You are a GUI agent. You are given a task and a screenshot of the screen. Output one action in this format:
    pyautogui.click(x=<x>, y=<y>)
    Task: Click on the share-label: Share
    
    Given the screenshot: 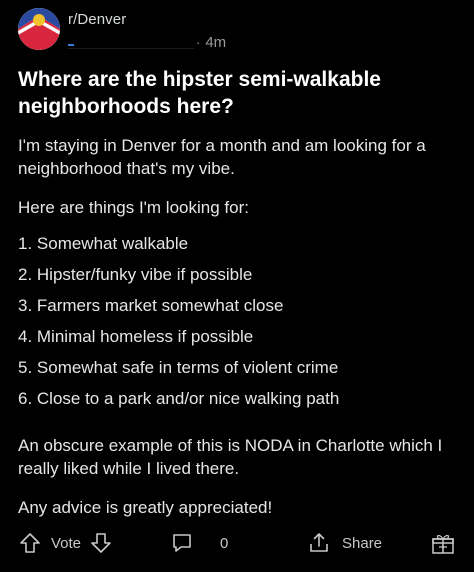 What is the action you would take?
    pyautogui.click(x=362, y=543)
    